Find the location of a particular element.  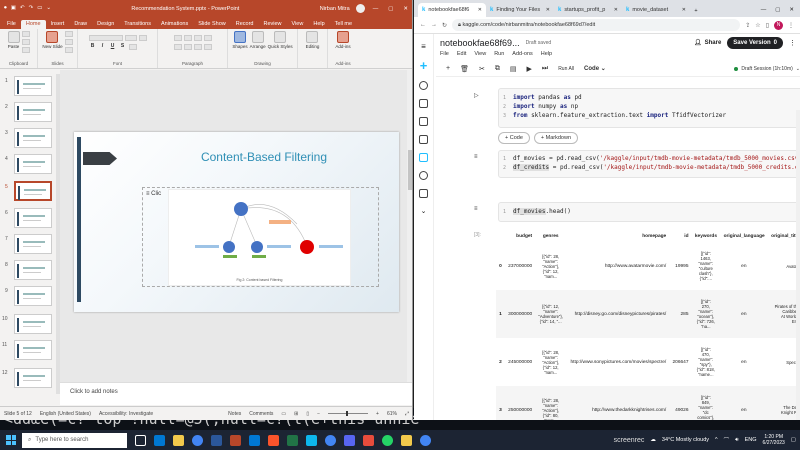

layout-icon is located at coordinates (68, 34).